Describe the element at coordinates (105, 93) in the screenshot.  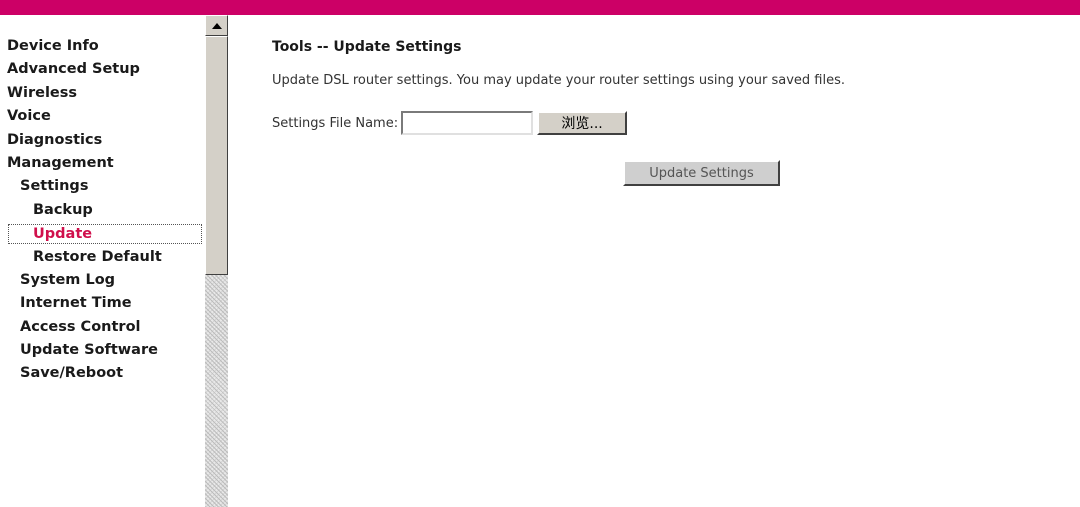
I see `sidebar-item-wireless: Wireless` at that location.